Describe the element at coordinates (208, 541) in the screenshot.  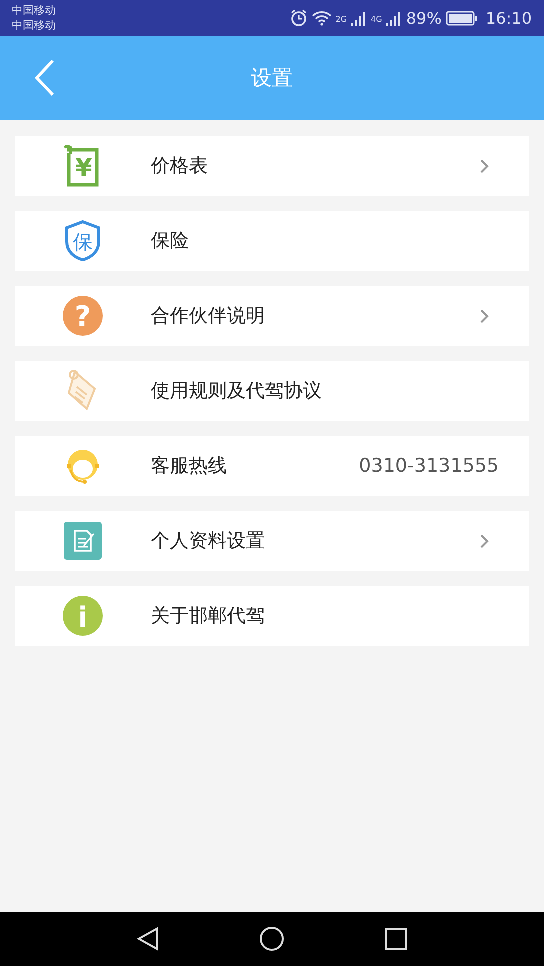
I see `row-label: 个人资料设置` at that location.